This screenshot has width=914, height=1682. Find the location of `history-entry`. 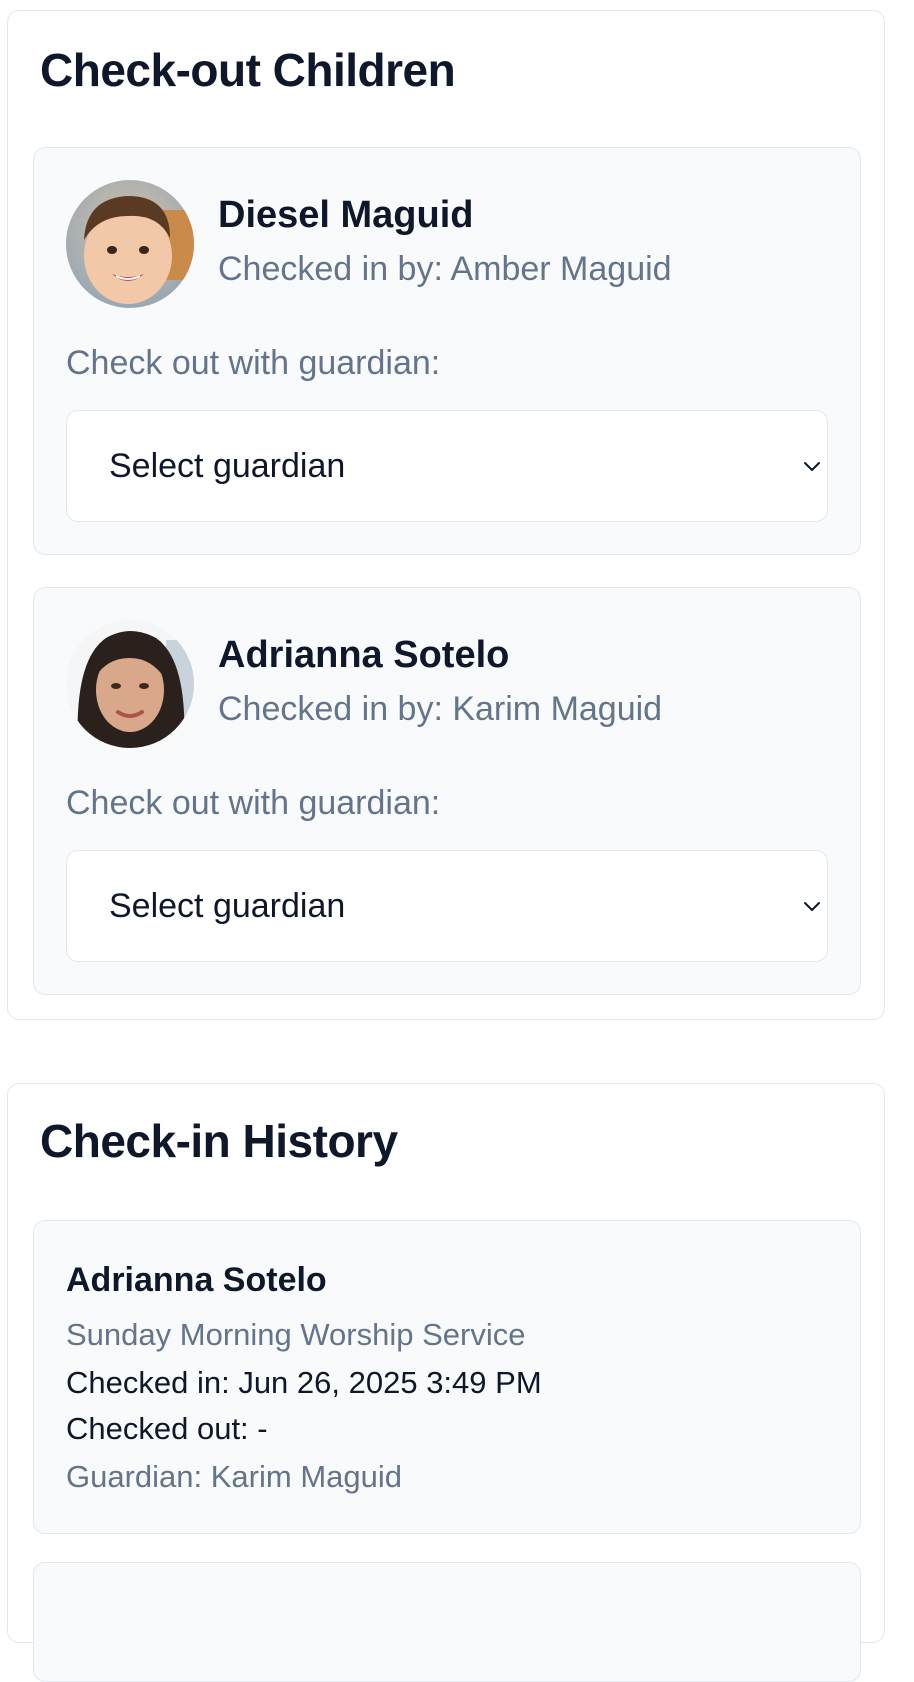

history-entry is located at coordinates (447, 1622).